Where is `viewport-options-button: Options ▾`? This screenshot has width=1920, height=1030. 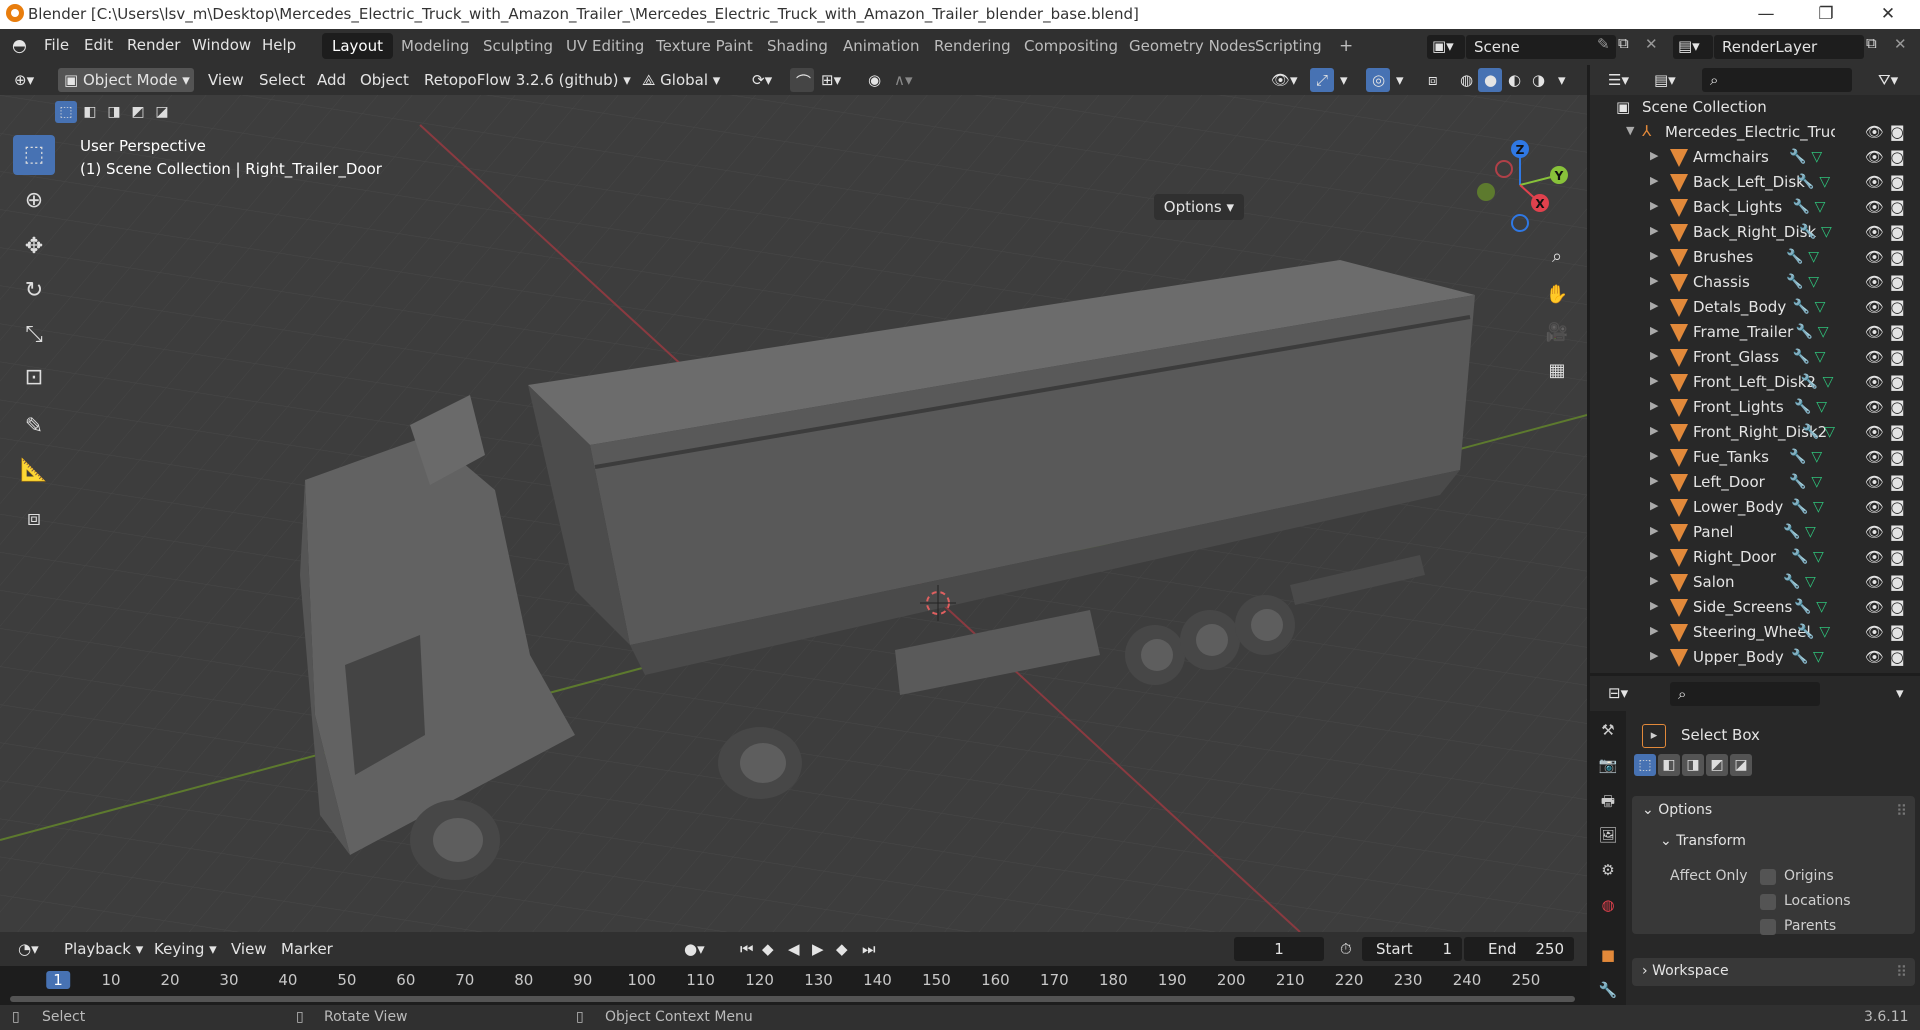 viewport-options-button: Options ▾ is located at coordinates (1198, 207).